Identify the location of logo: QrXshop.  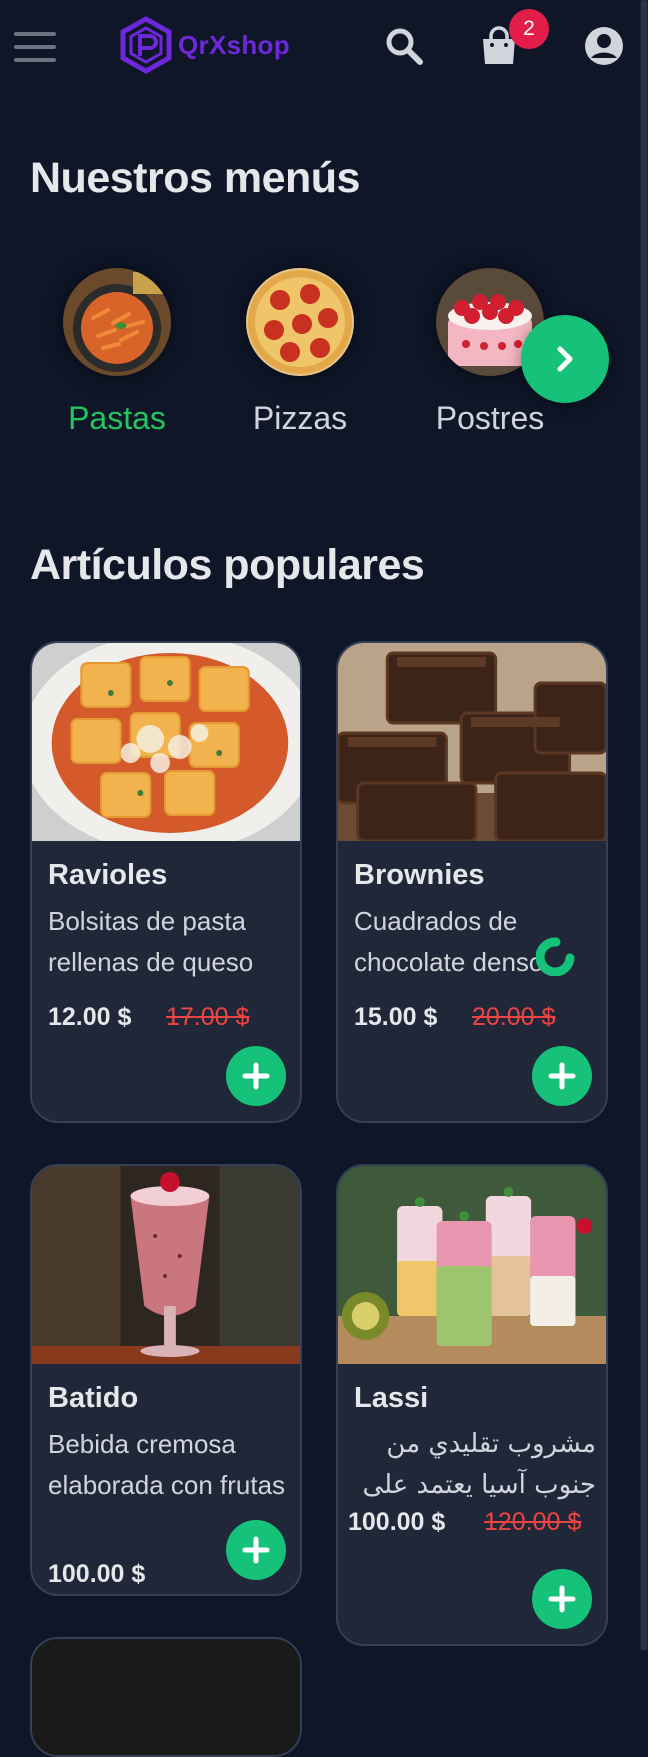
(205, 45).